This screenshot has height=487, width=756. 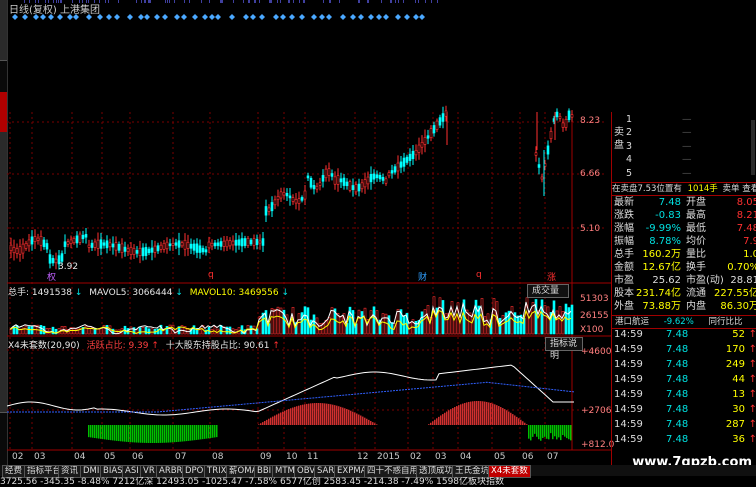 I want to click on quote-key: 涨幅, so click(x=624, y=228).